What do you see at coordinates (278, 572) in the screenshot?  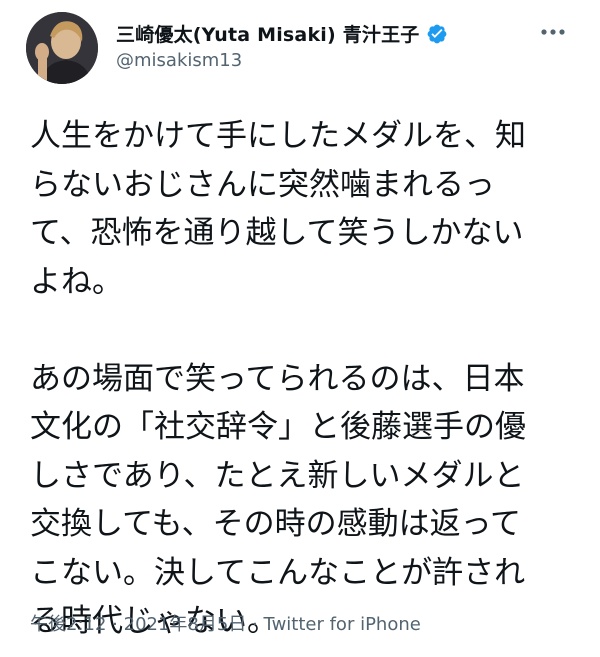 I see `tweet-line: こない。決してこんなことが許され` at bounding box center [278, 572].